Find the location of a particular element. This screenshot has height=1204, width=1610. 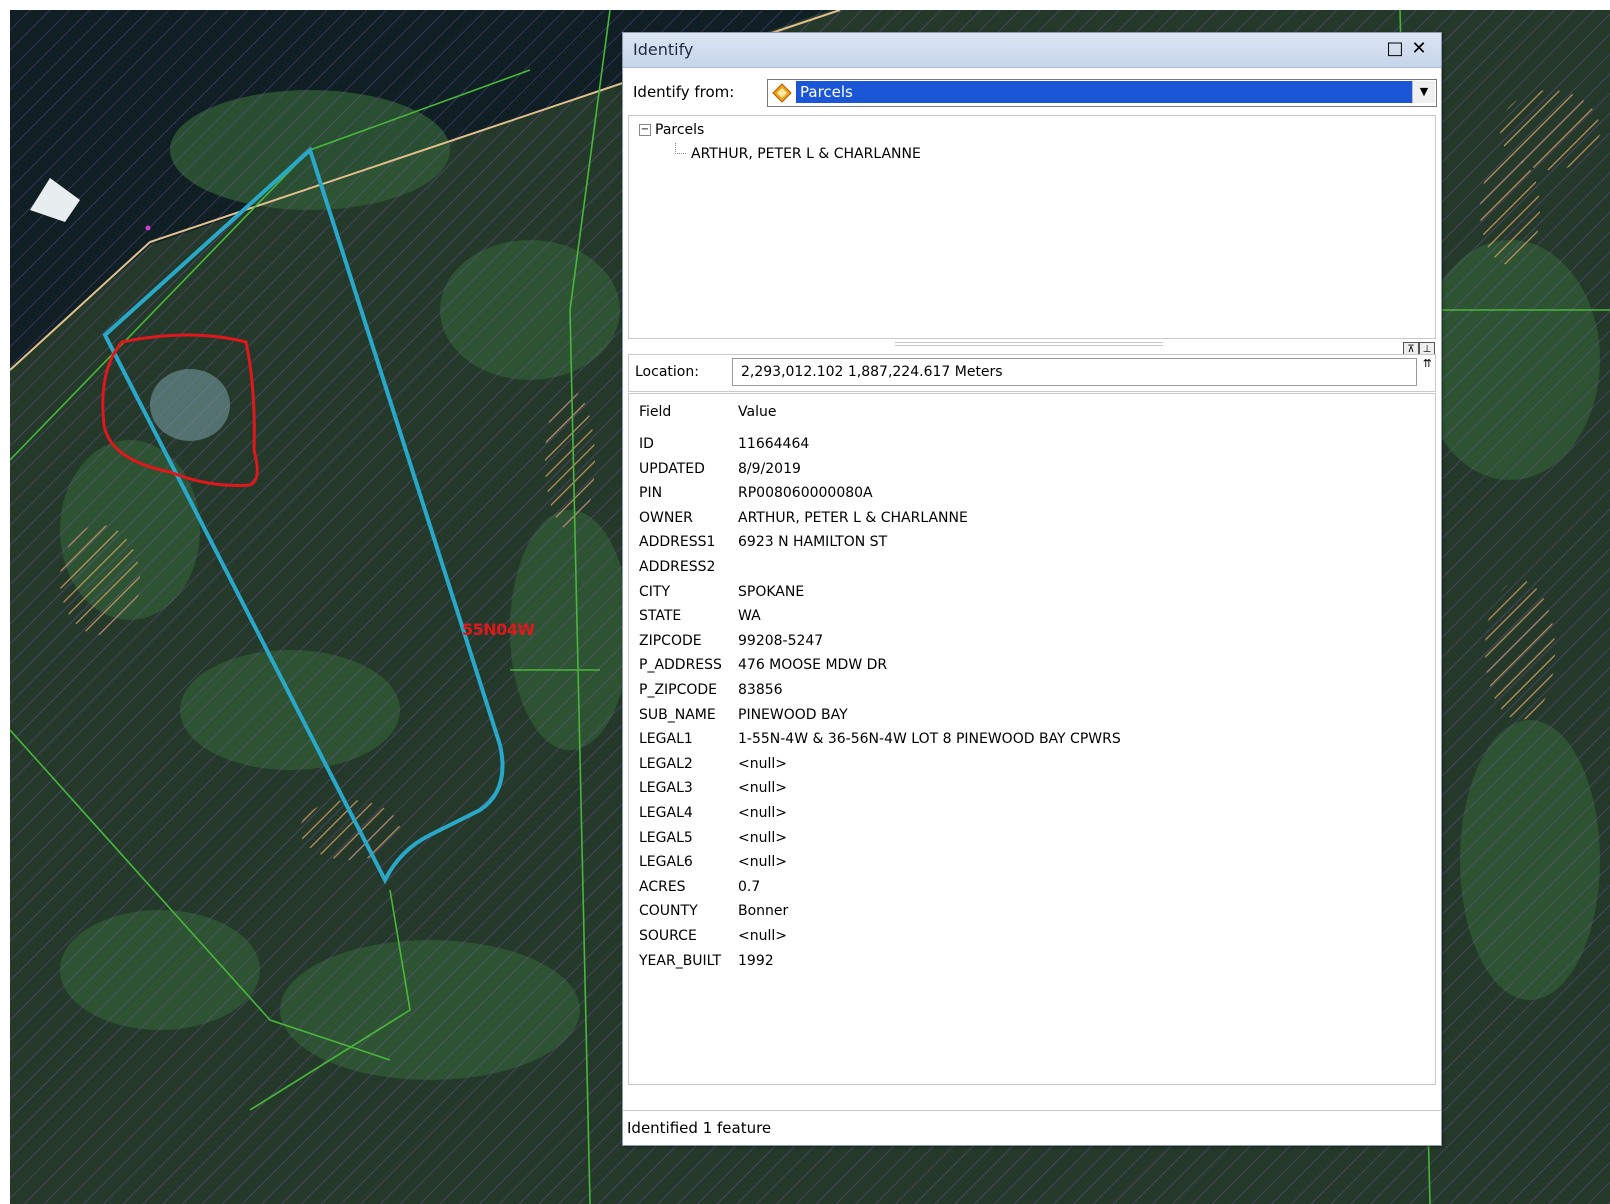

field-cell: LEGAL4 is located at coordinates (666, 813).